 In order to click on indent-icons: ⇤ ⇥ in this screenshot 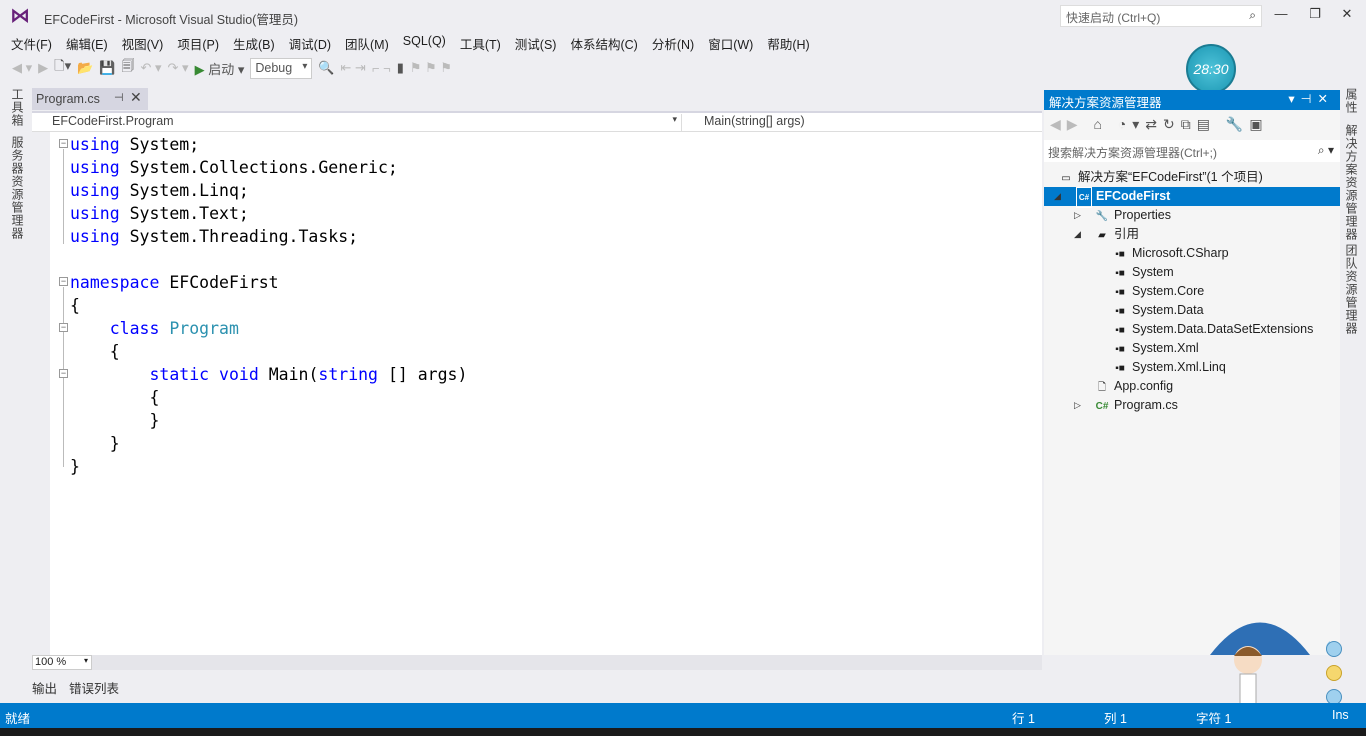, I will do `click(353, 68)`.